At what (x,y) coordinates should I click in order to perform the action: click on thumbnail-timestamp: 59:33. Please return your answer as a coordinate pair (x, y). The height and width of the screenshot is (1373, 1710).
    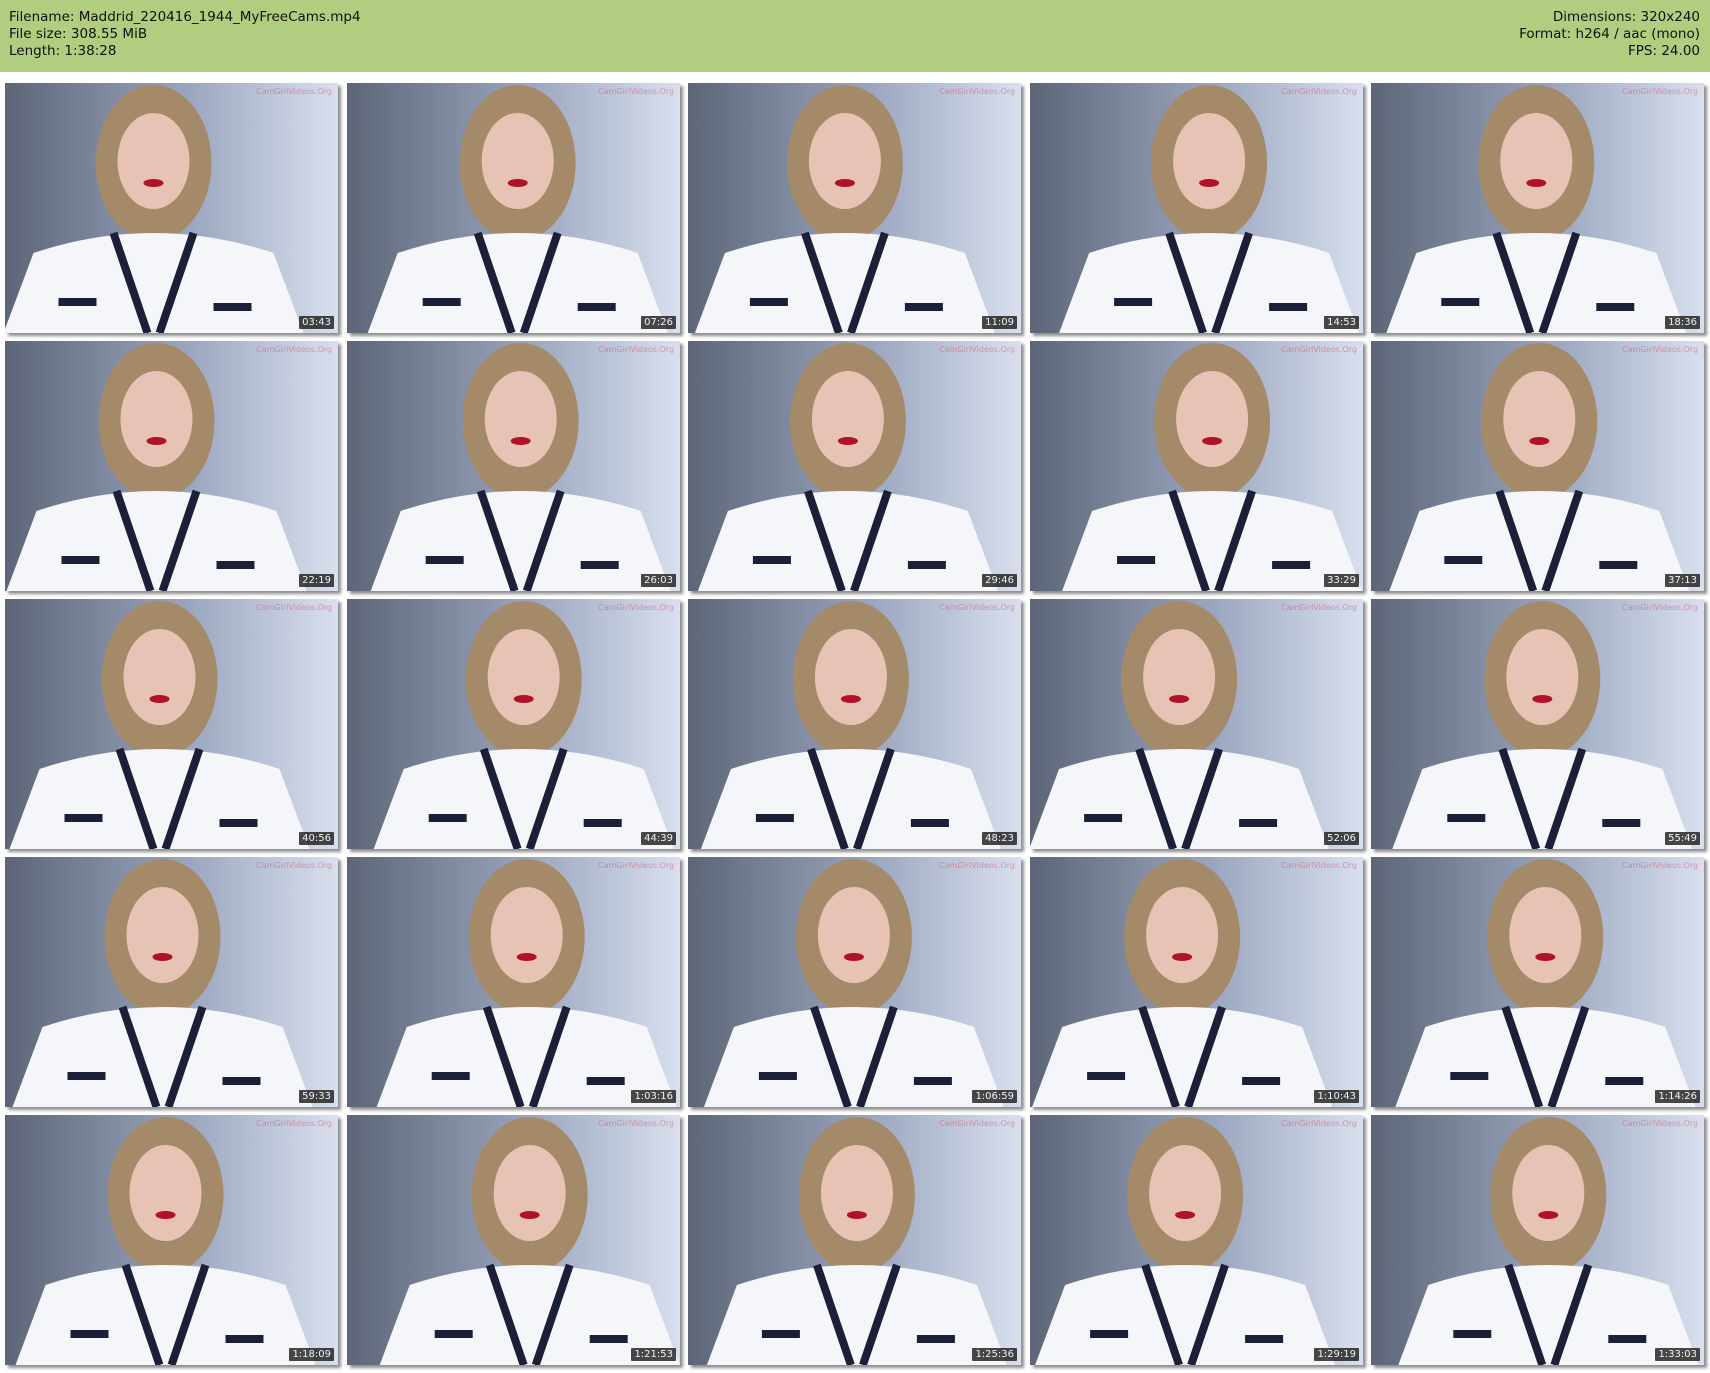
    Looking at the image, I should click on (316, 1096).